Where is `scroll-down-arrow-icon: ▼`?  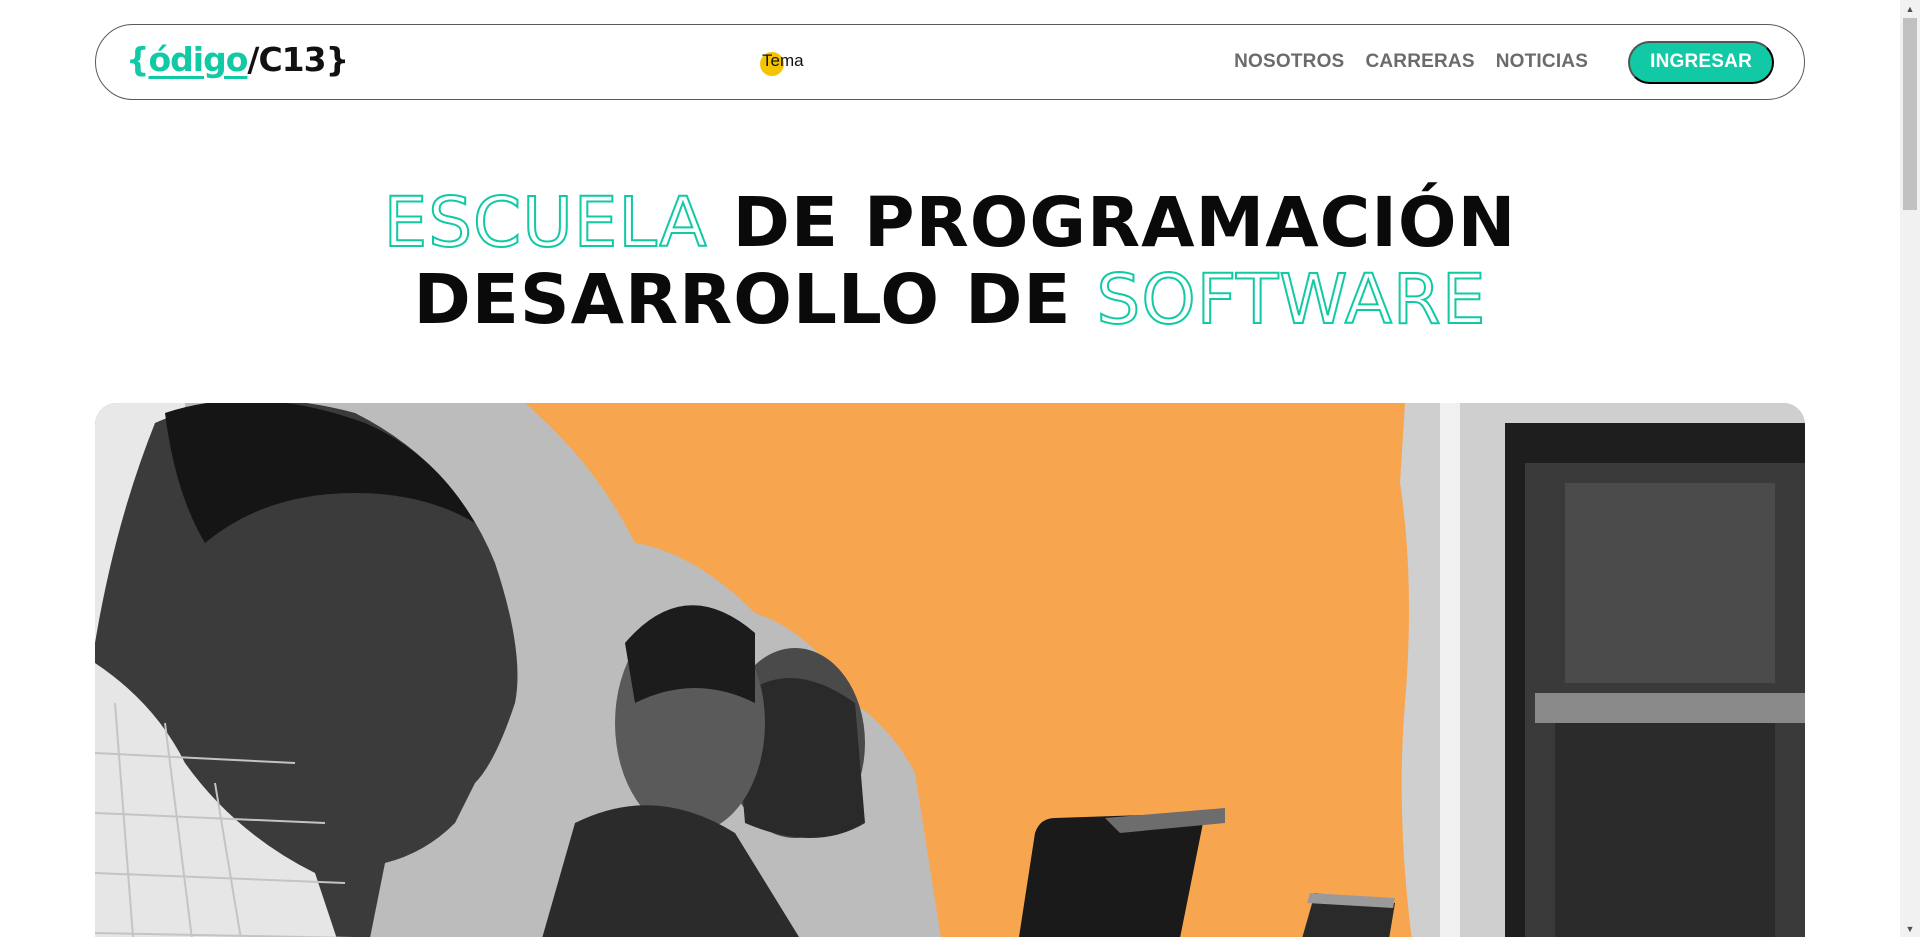
scroll-down-arrow-icon: ▼ is located at coordinates (1910, 928).